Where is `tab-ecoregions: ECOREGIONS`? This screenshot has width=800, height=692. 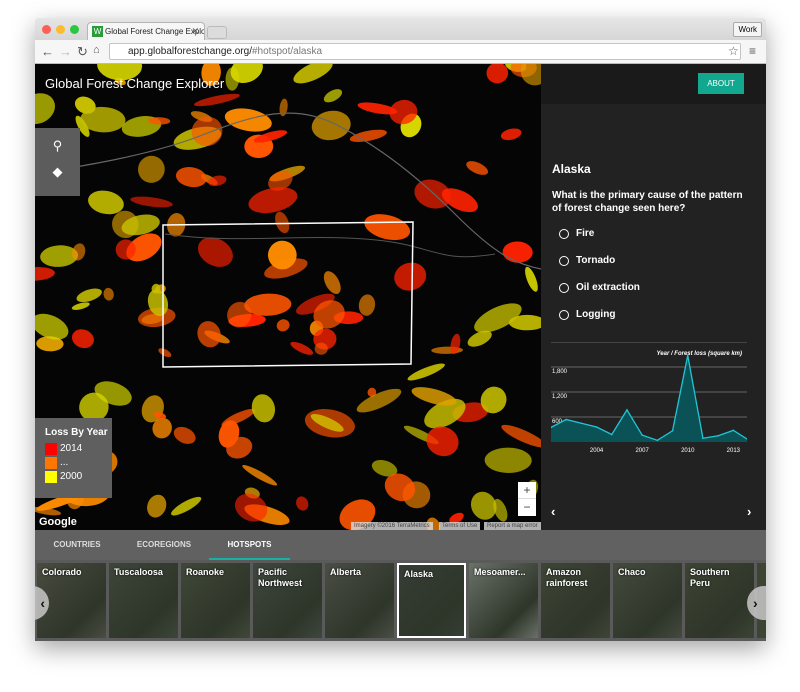
tab-ecoregions: ECOREGIONS is located at coordinates (164, 545).